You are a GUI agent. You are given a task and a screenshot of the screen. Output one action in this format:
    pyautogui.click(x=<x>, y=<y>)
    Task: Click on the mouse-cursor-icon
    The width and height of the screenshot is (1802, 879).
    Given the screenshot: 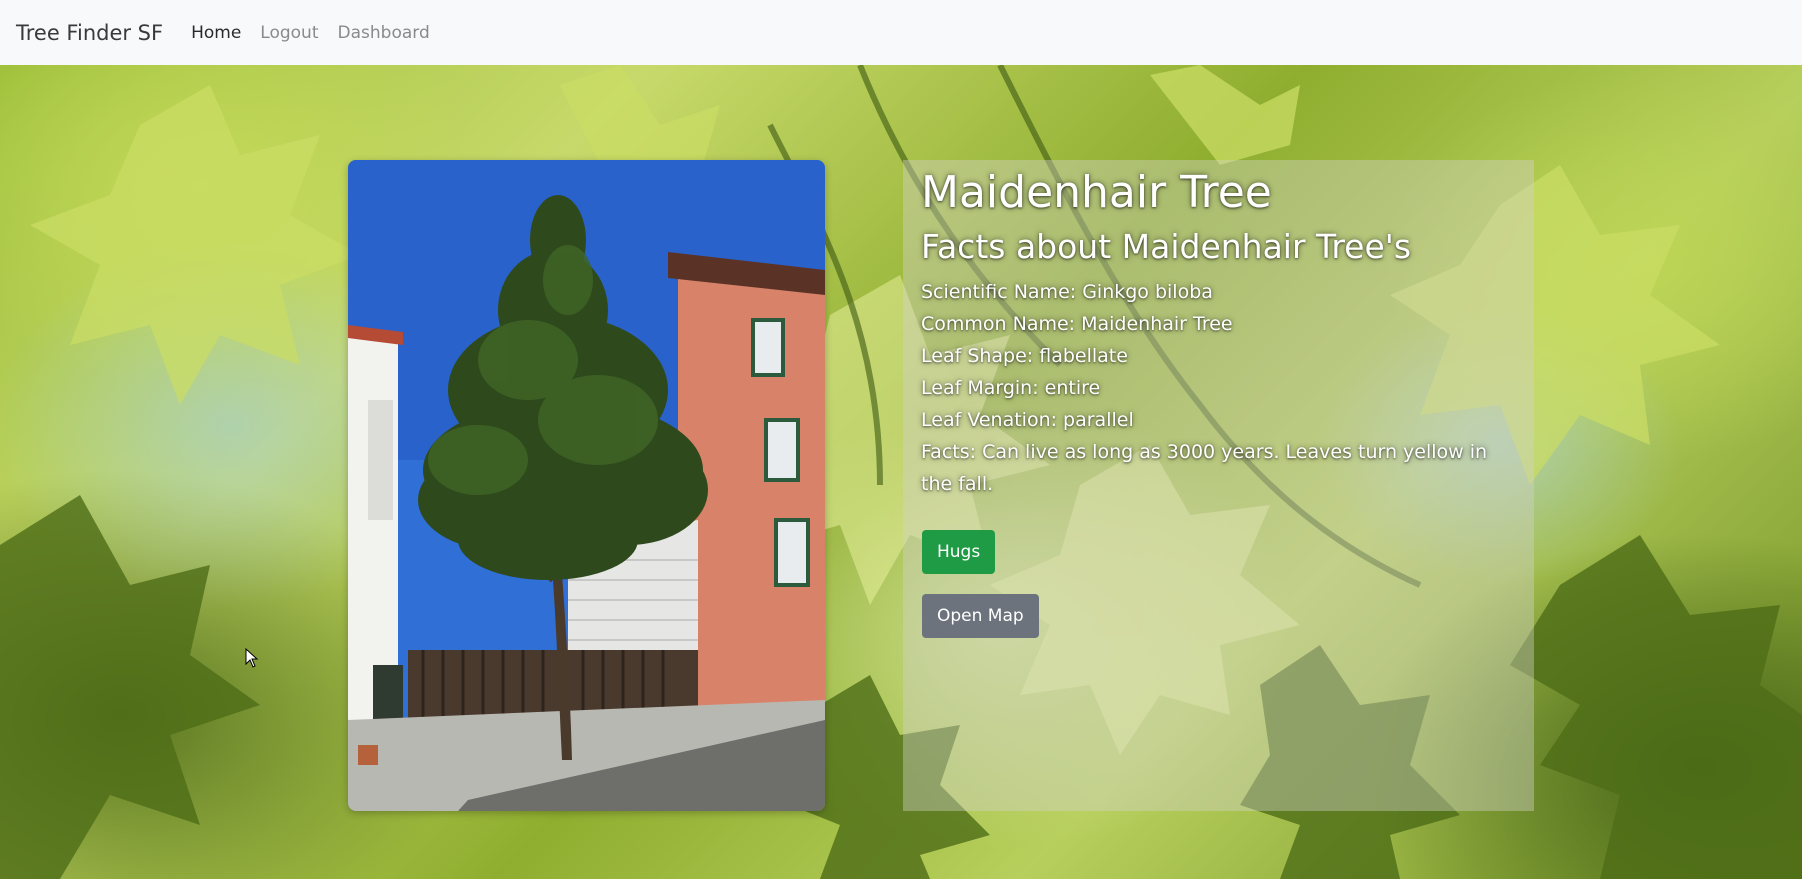 What is the action you would take?
    pyautogui.click(x=252, y=659)
    